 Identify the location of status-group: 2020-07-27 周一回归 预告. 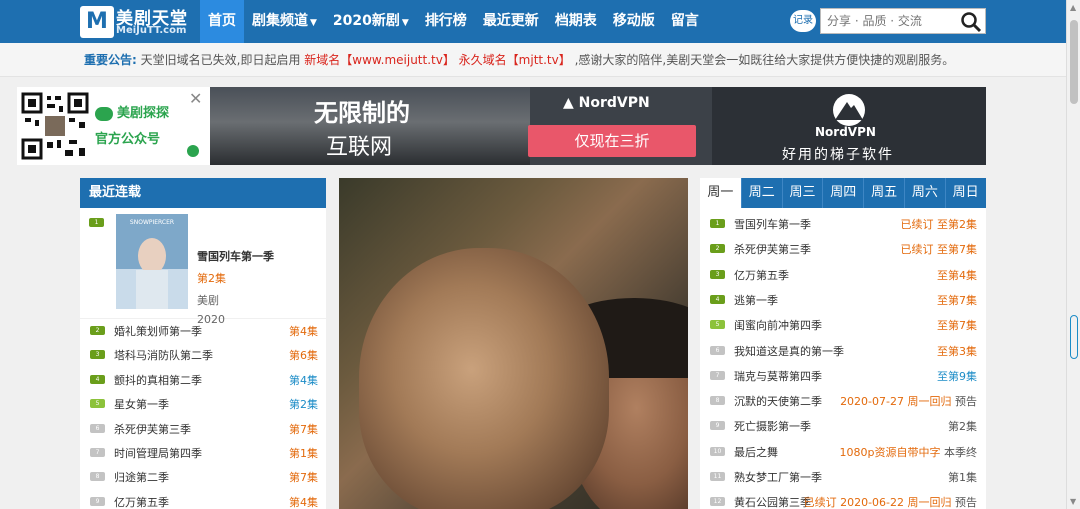
(908, 401).